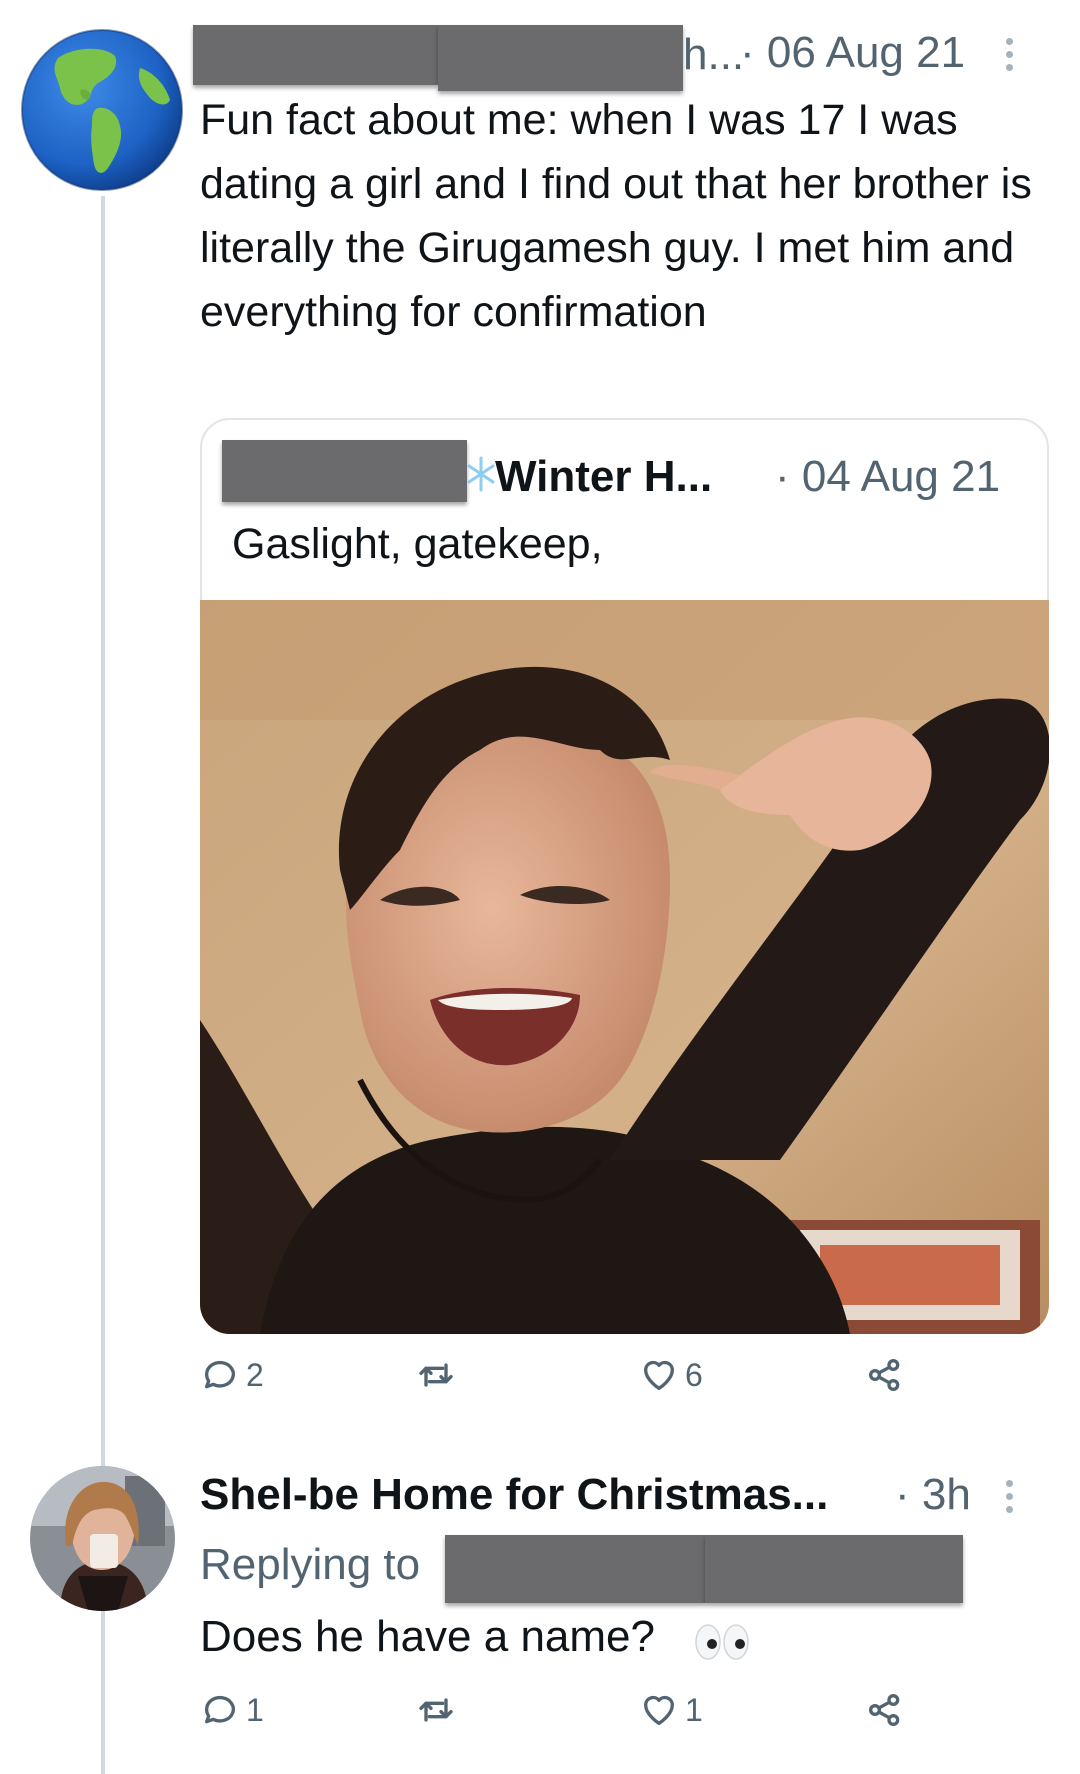 This screenshot has height=1774, width=1080. I want to click on tweet-actions: 2 6, so click(560, 1380).